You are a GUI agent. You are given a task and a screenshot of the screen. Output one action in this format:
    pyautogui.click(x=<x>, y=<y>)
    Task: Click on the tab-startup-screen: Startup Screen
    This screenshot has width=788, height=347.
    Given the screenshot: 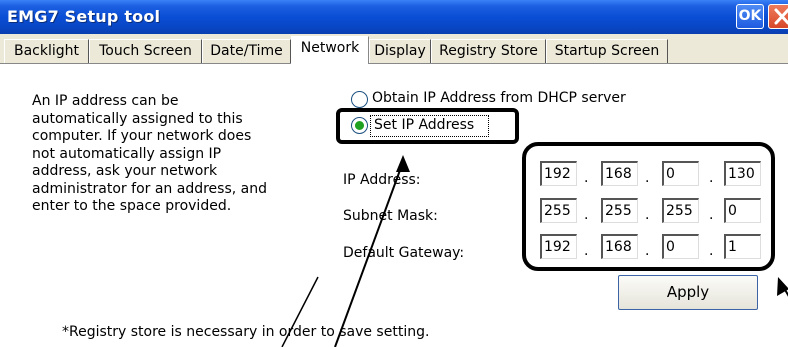 What is the action you would take?
    pyautogui.click(x=607, y=51)
    